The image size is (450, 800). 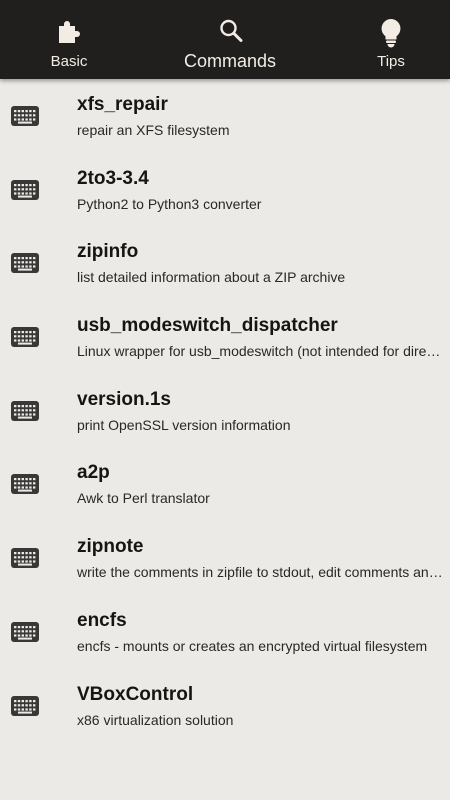 I want to click on tab-commands-label: Commands, so click(x=230, y=61).